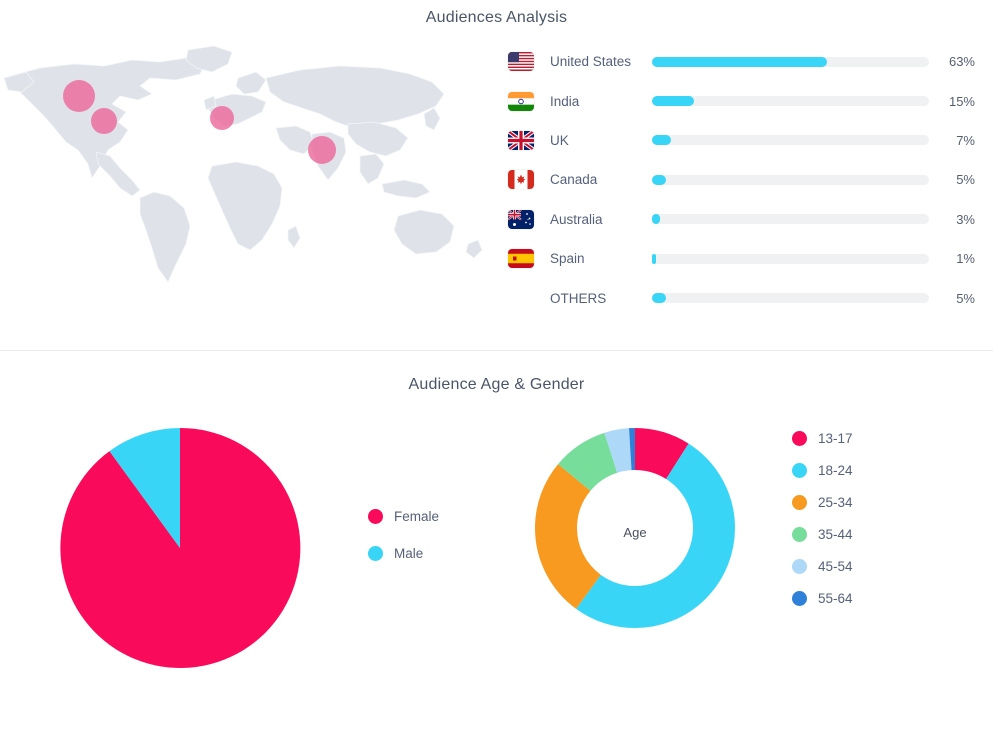 This screenshot has width=993, height=731. I want to click on table-row: UK 7%, so click(741, 140).